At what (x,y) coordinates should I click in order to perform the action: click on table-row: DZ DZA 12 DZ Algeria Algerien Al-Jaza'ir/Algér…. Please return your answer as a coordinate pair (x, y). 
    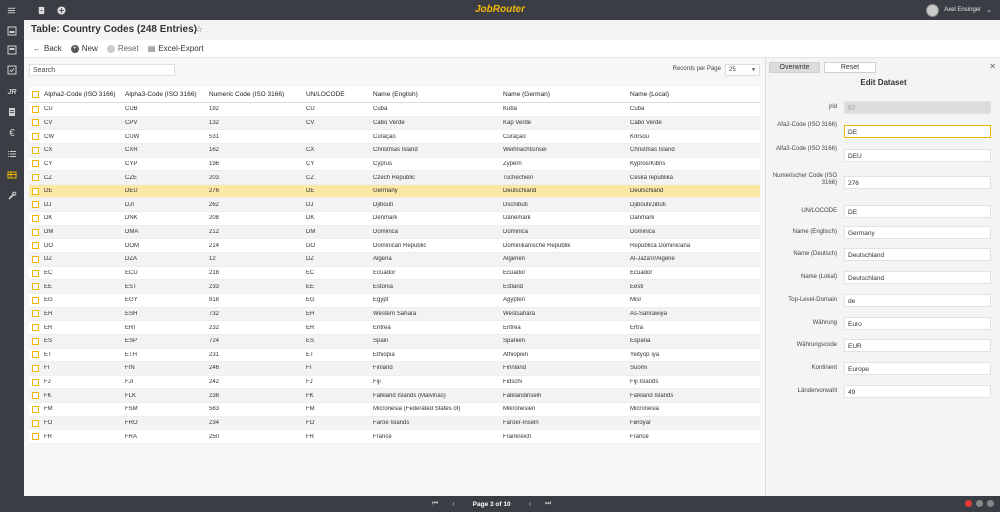
    Looking at the image, I should click on (394, 260).